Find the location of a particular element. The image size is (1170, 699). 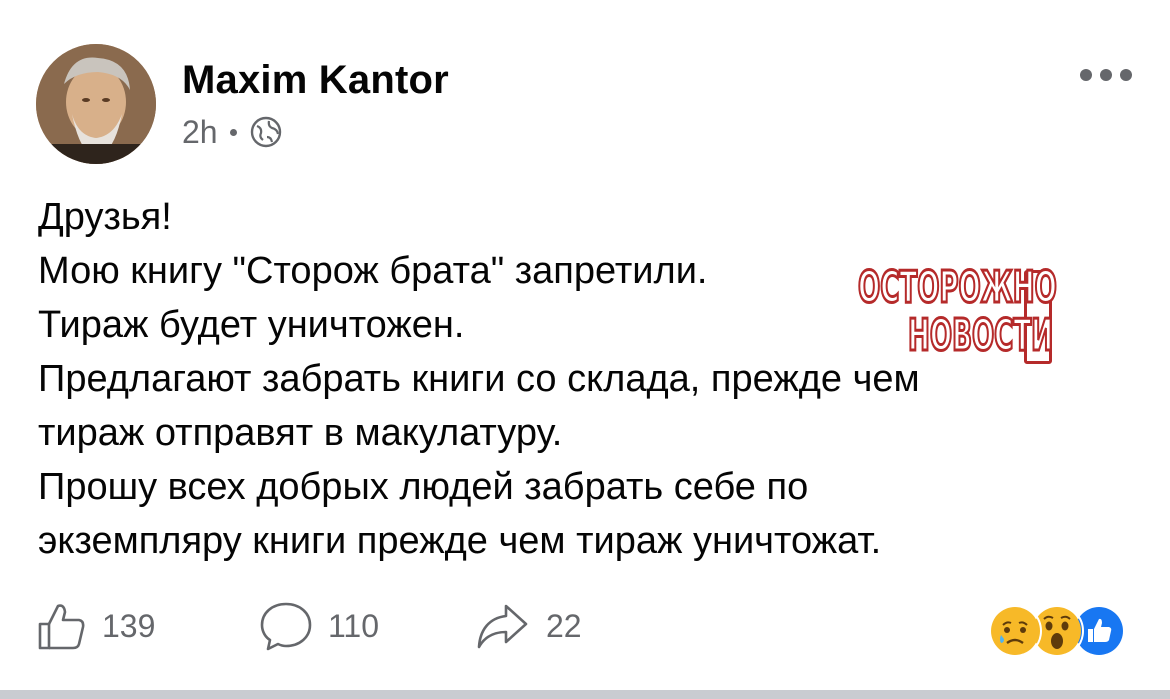

avatar-portrait-image is located at coordinates (96, 104).